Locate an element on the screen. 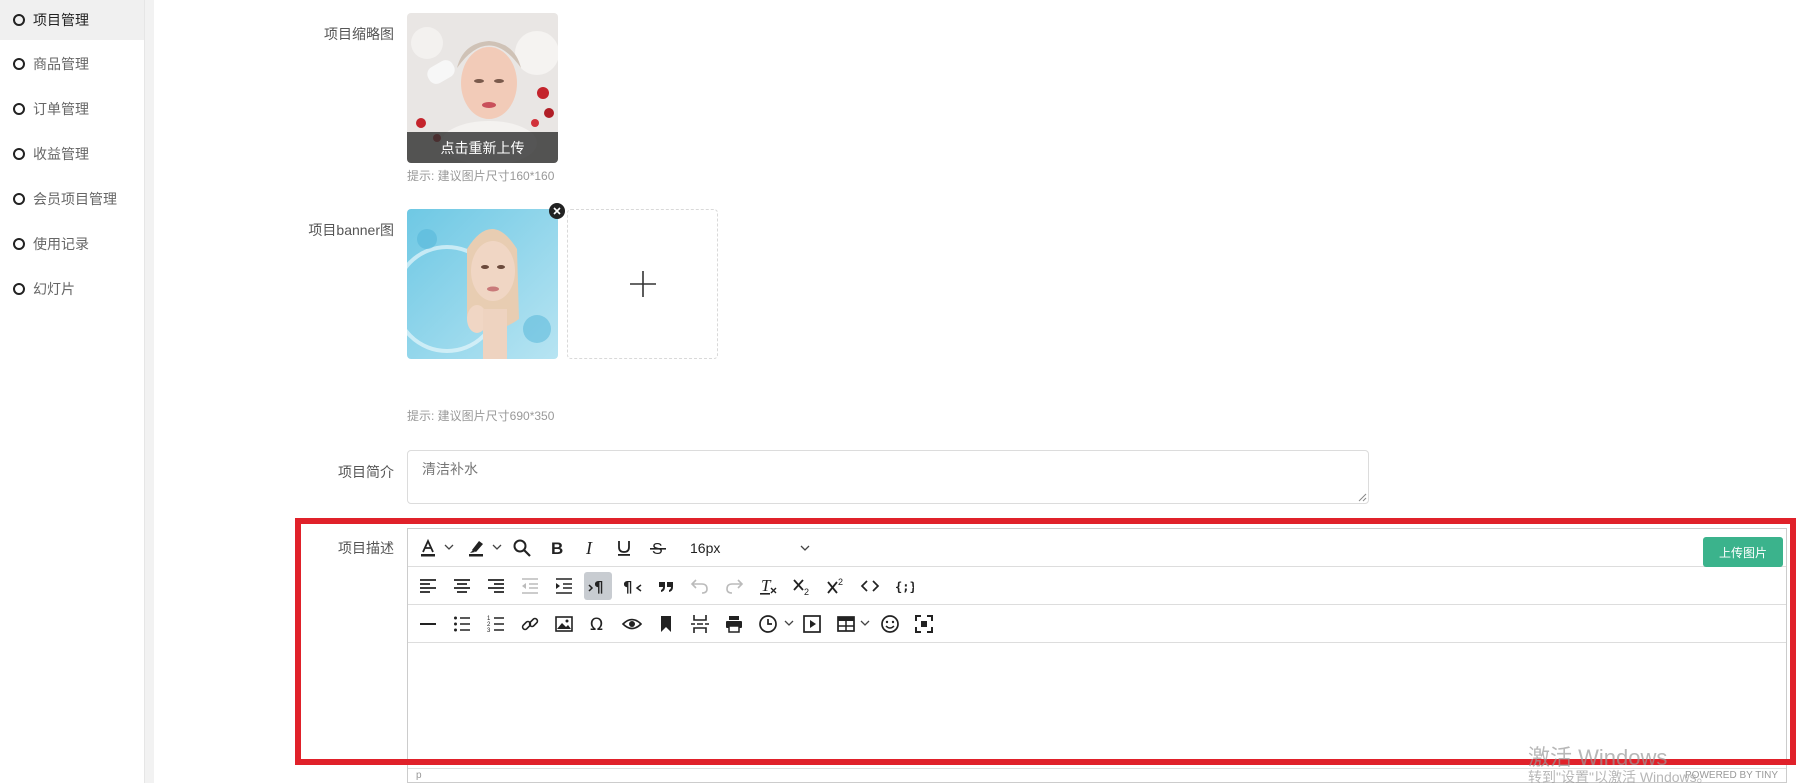 The height and width of the screenshot is (783, 1796). paragraph-rtl-icon: ¶ is located at coordinates (632, 587).